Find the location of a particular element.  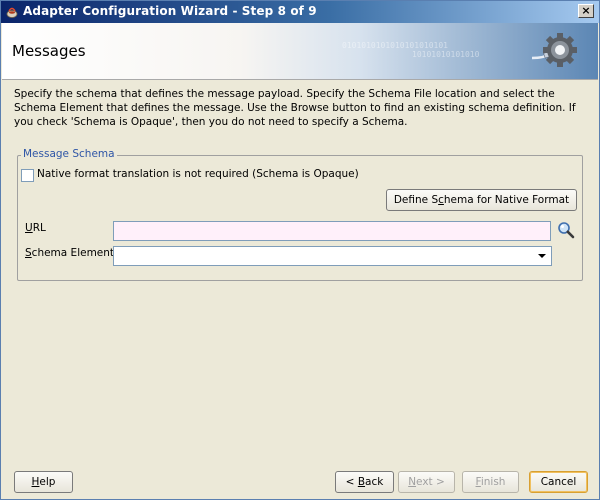

back-label-mnemonic: B is located at coordinates (361, 482).